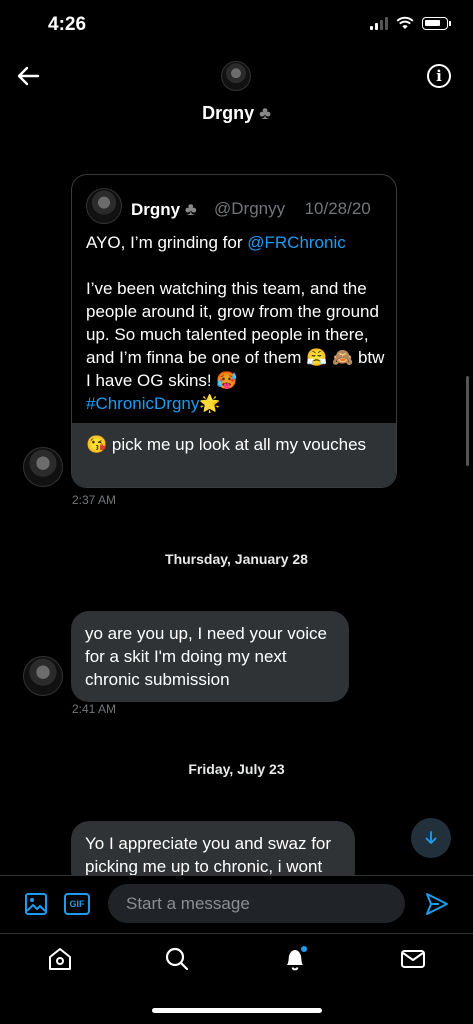 The image size is (473, 1024). Describe the element at coordinates (437, 904) in the screenshot. I see `send-icon` at that location.